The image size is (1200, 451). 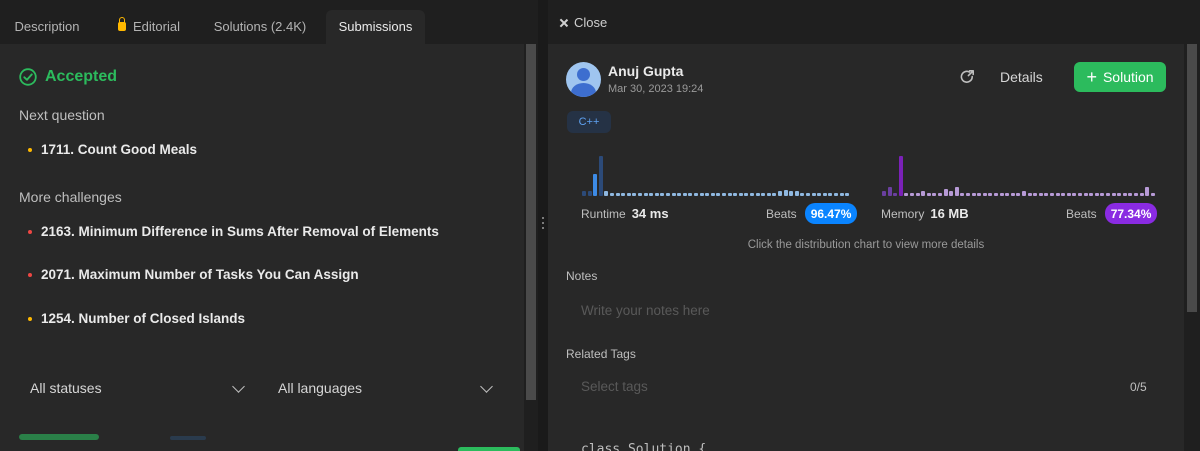 I want to click on share-icon, so click(x=967, y=77).